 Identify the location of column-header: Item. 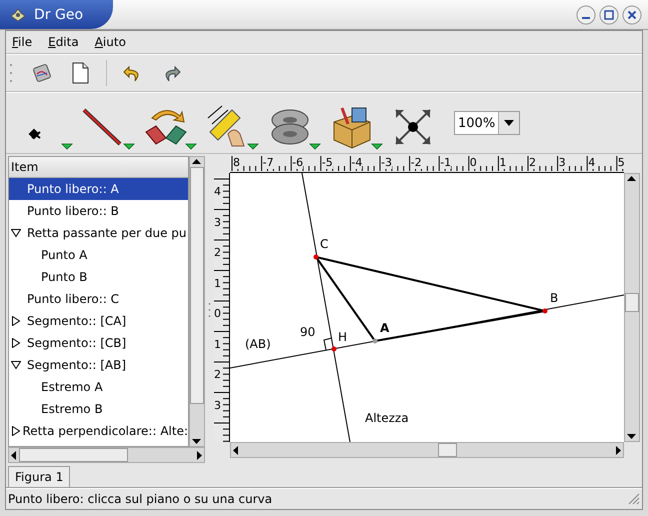
(98, 167).